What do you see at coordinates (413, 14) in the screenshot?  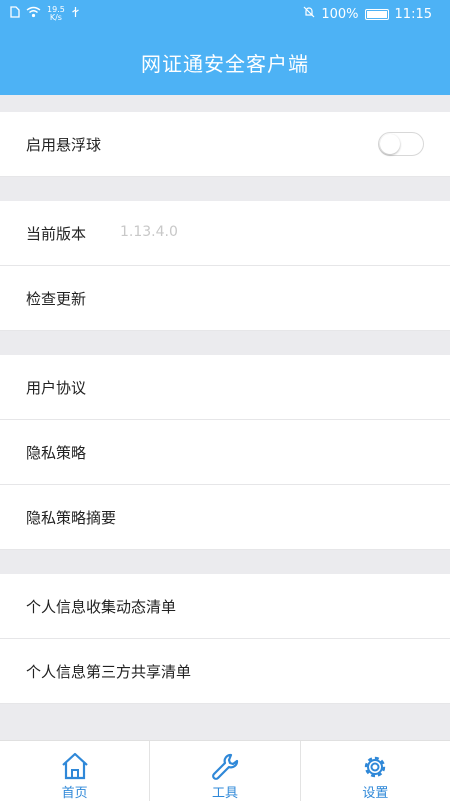 I see `clock: 11:15` at bounding box center [413, 14].